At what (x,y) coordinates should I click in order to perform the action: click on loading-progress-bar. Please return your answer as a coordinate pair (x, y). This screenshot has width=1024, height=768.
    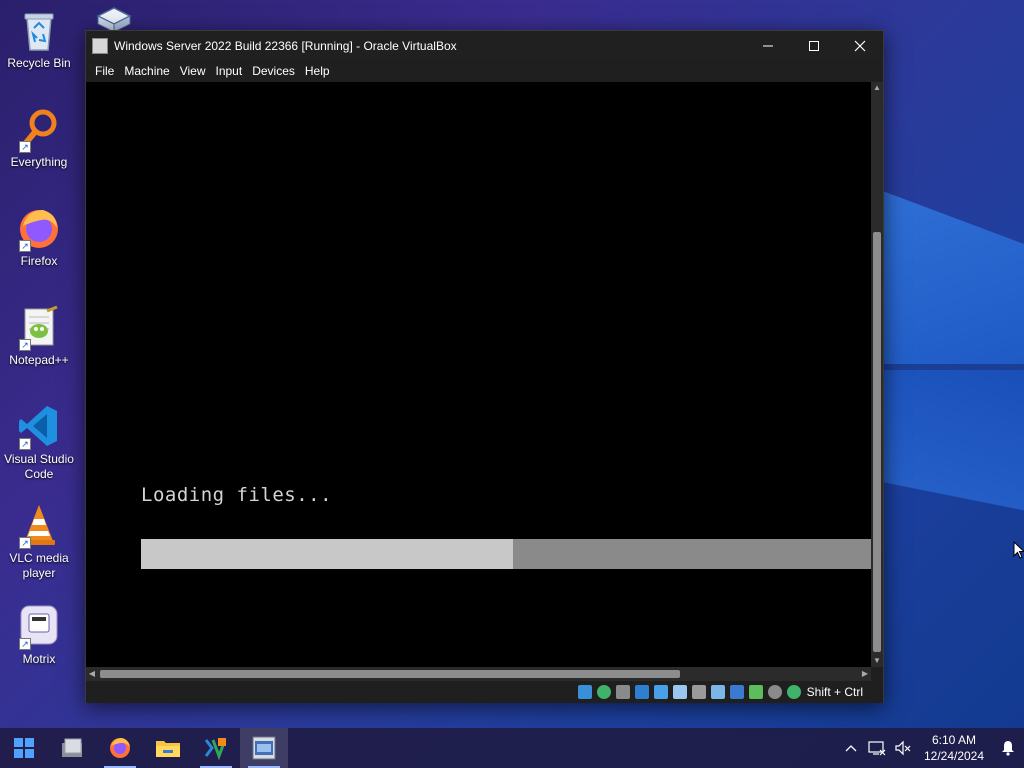
    Looking at the image, I should click on (506, 554).